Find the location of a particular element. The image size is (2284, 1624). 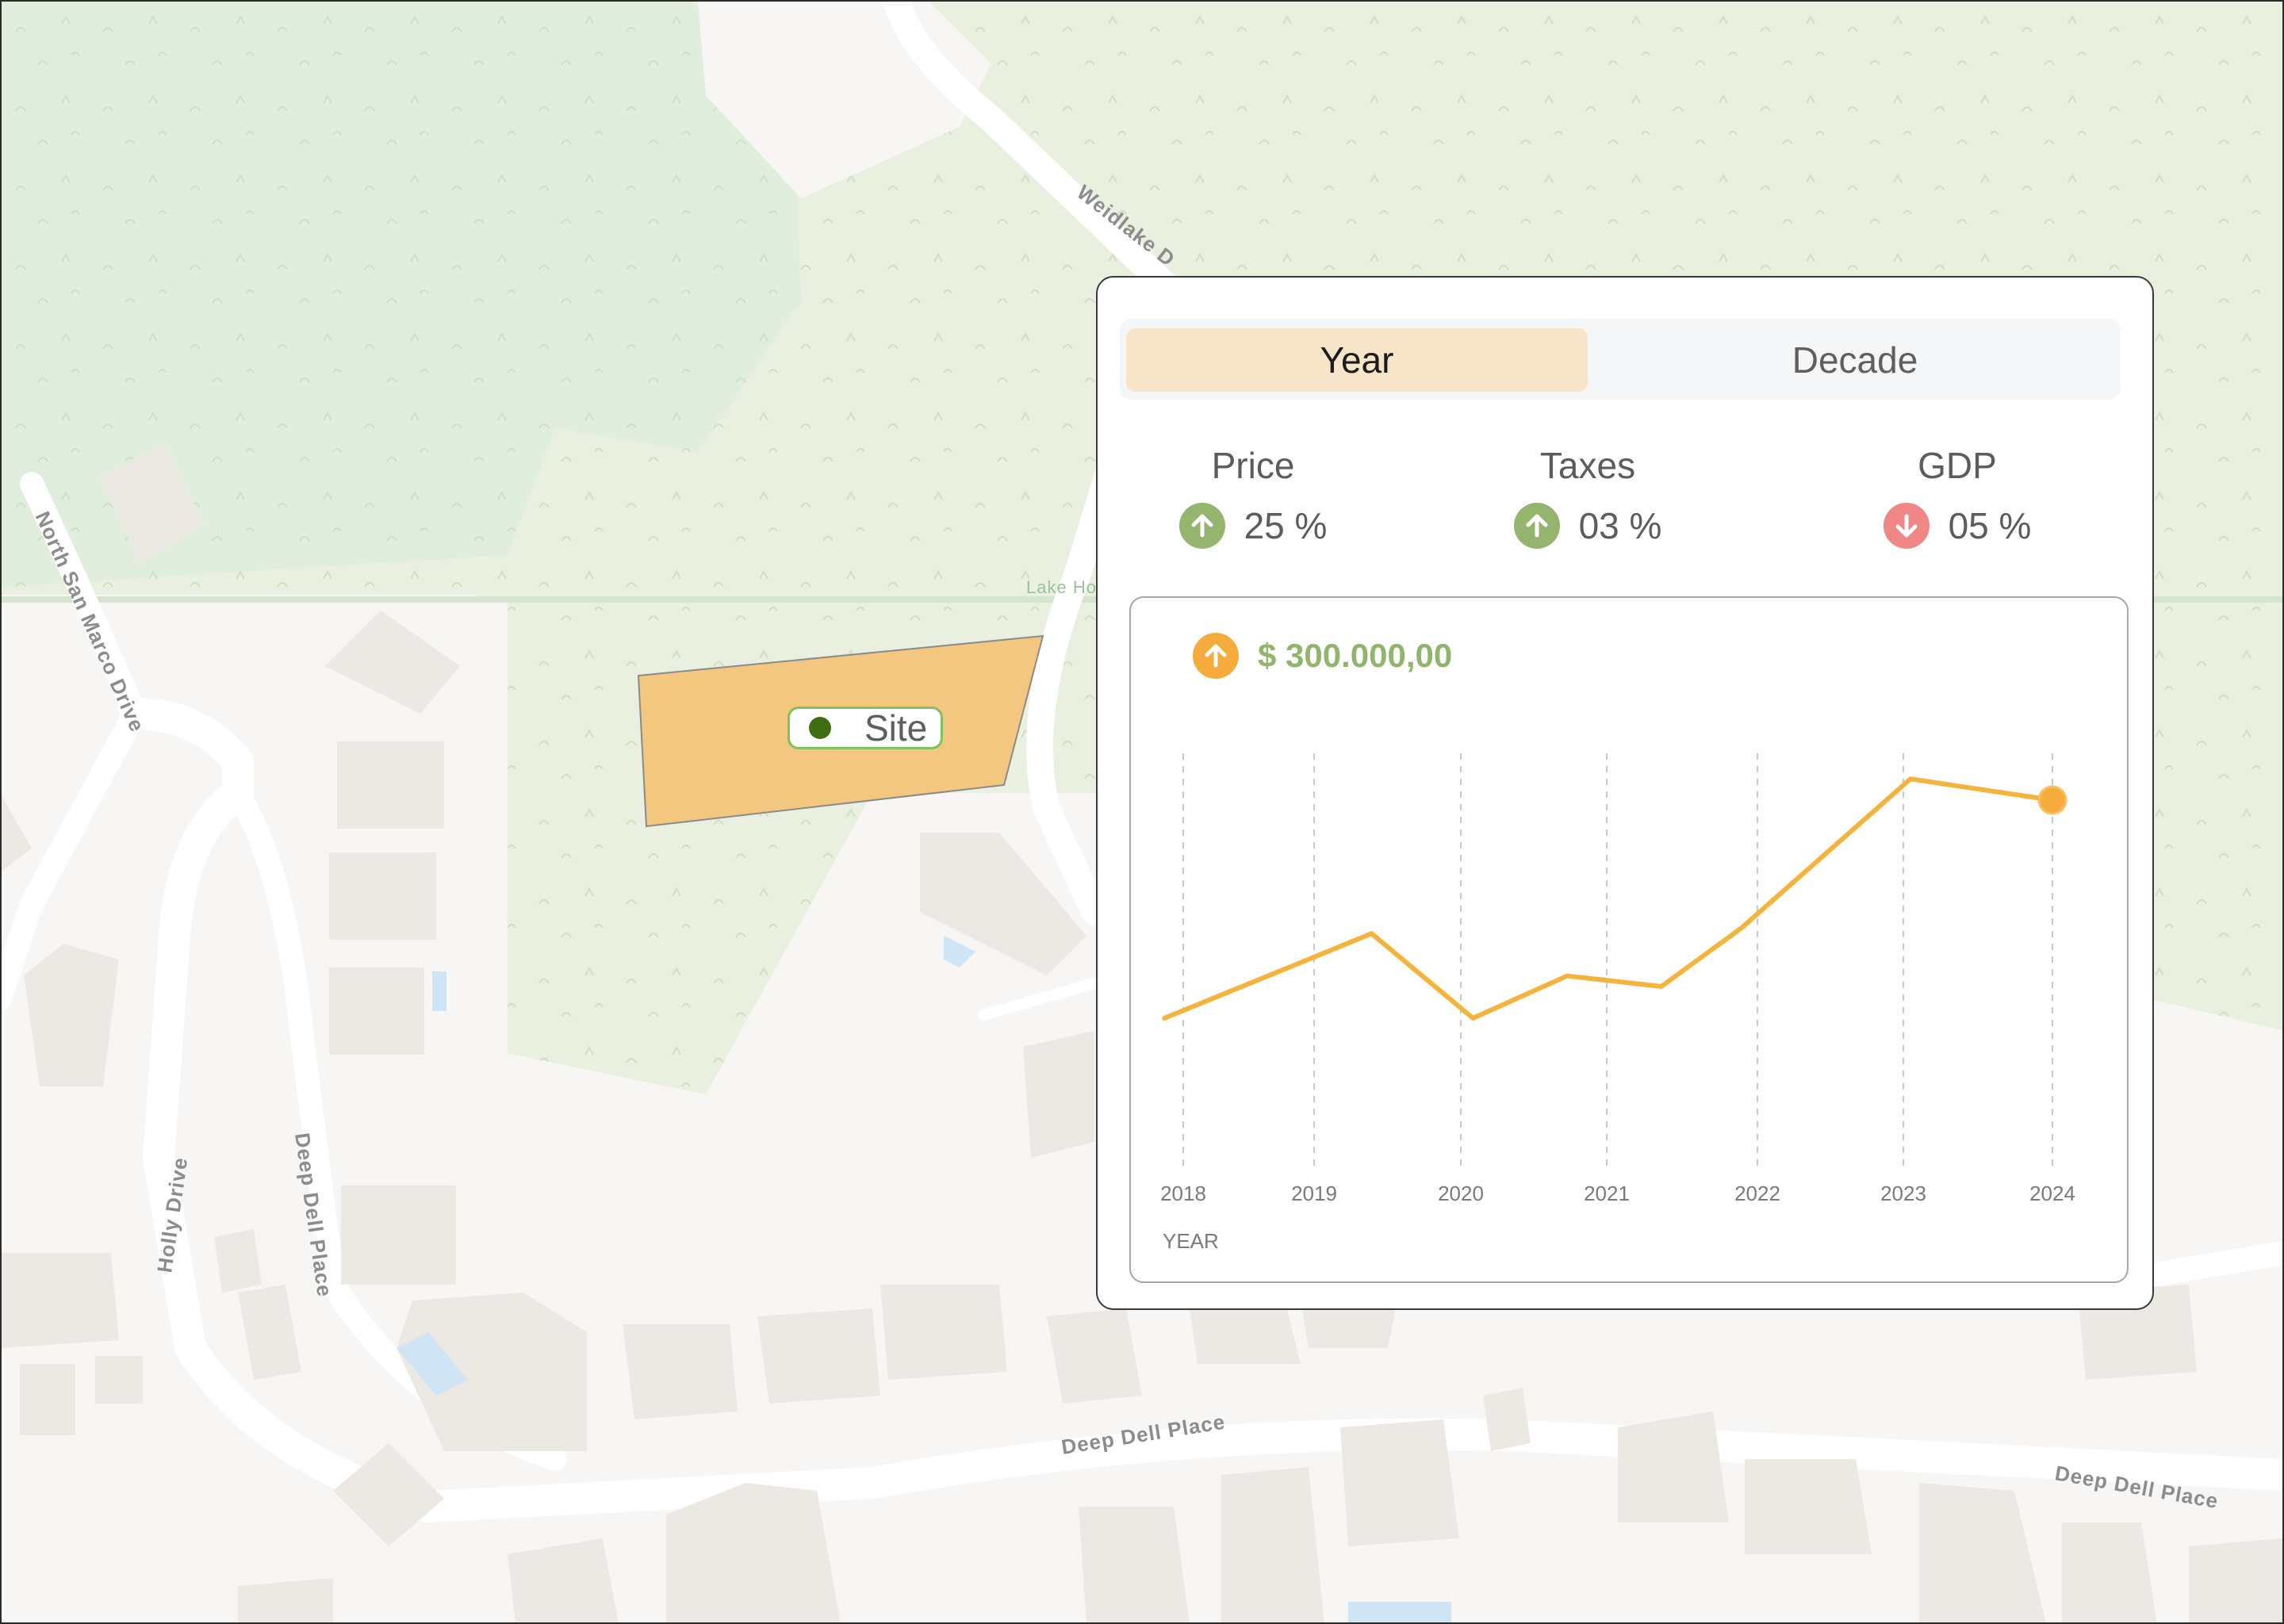

x-tick-label-2021: 2021 is located at coordinates (1607, 1193).